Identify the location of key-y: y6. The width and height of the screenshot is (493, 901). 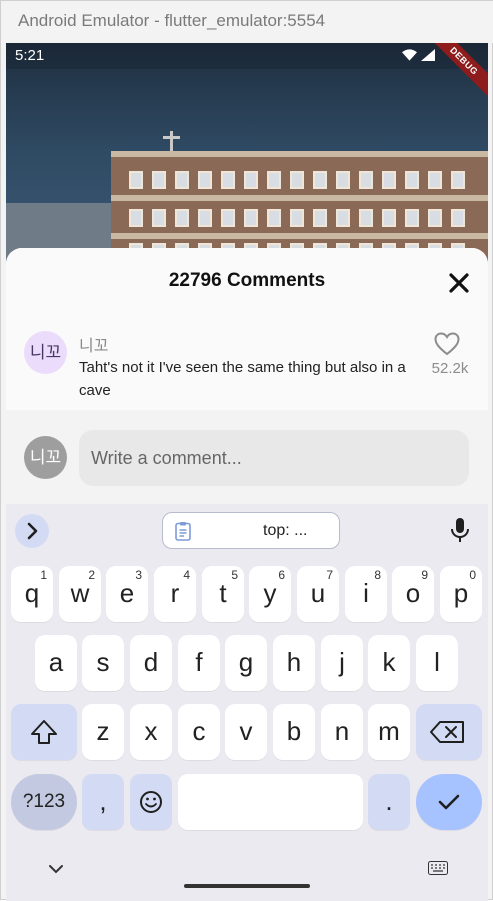
(270, 594).